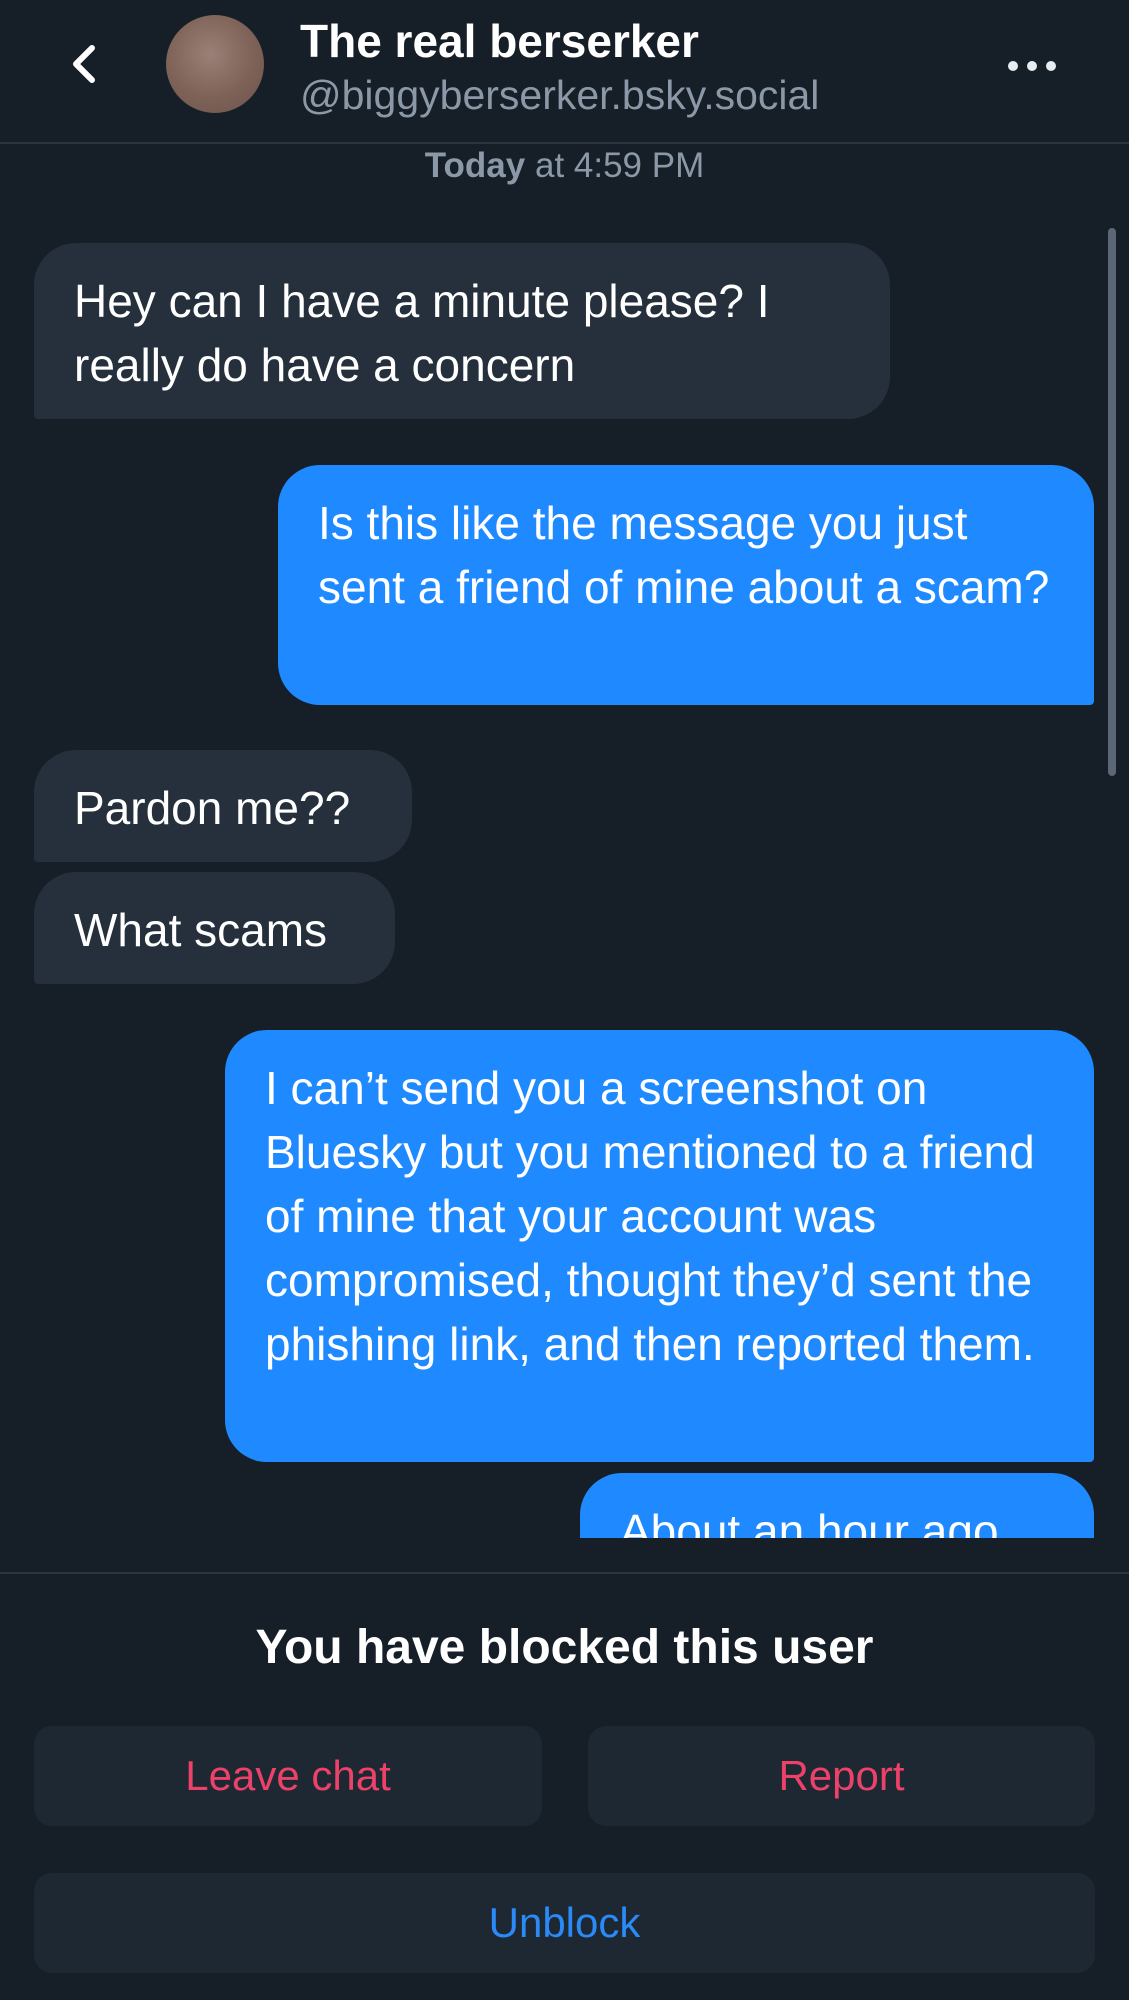 This screenshot has width=1129, height=2000. What do you see at coordinates (223, 806) in the screenshot?
I see `message-bubble-received: Pardon me??` at bounding box center [223, 806].